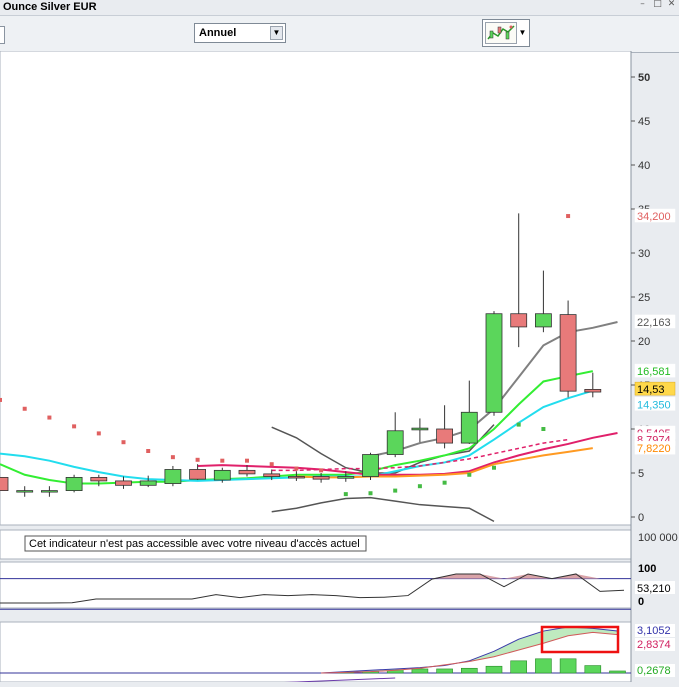 Image resolution: width=679 pixels, height=687 pixels. I want to click on chart-type-select: ▼, so click(506, 33).